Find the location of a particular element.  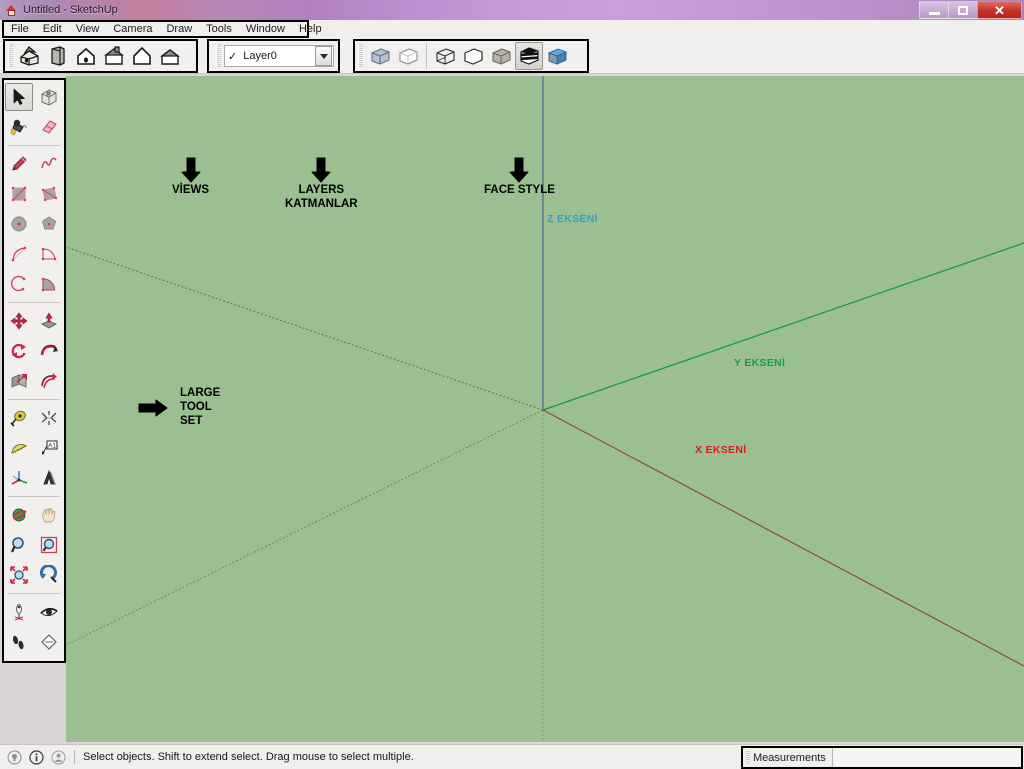

annotation-large-tool-set-label-3: SET is located at coordinates (191, 421).